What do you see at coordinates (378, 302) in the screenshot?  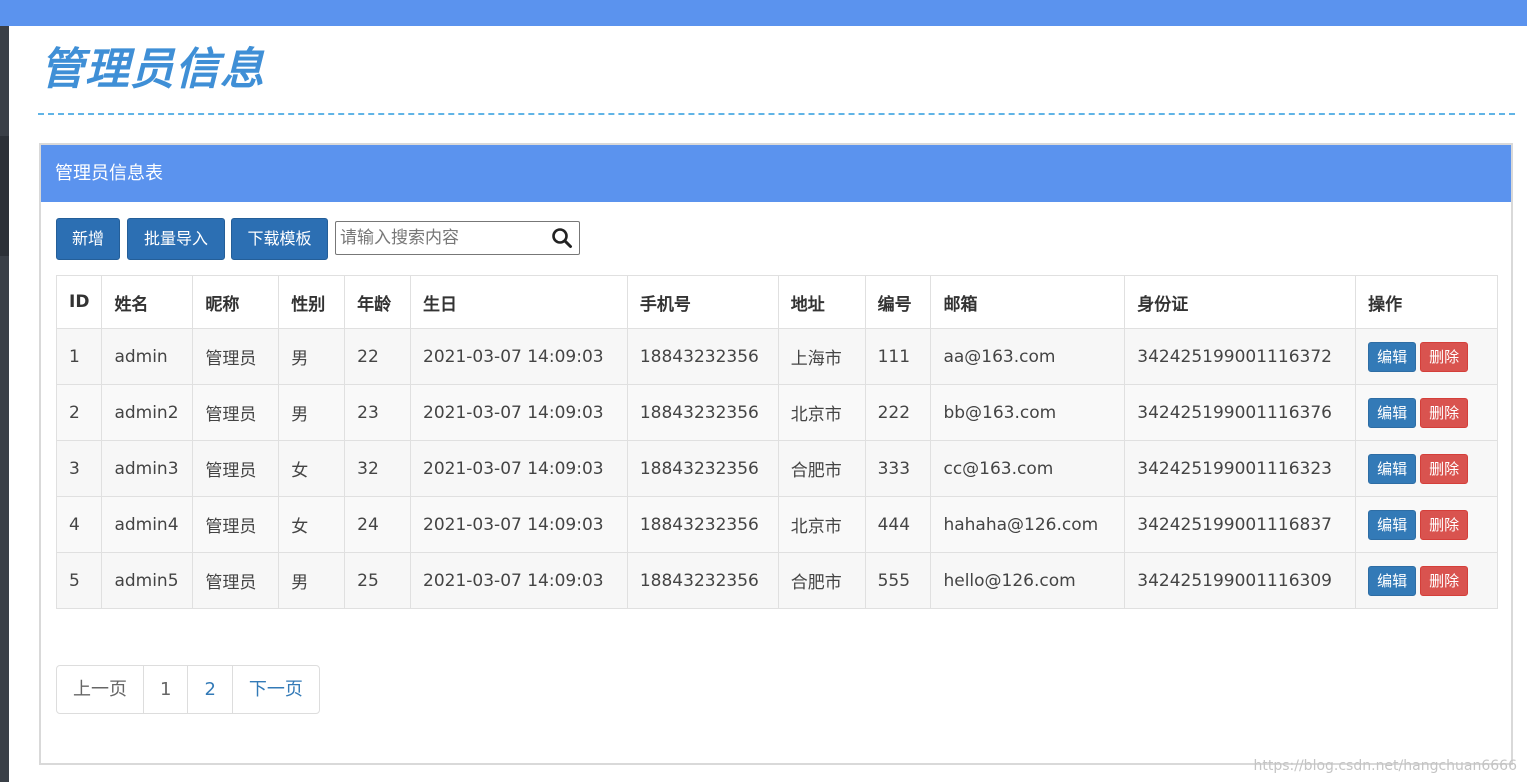 I see `column-header-age: 年龄` at bounding box center [378, 302].